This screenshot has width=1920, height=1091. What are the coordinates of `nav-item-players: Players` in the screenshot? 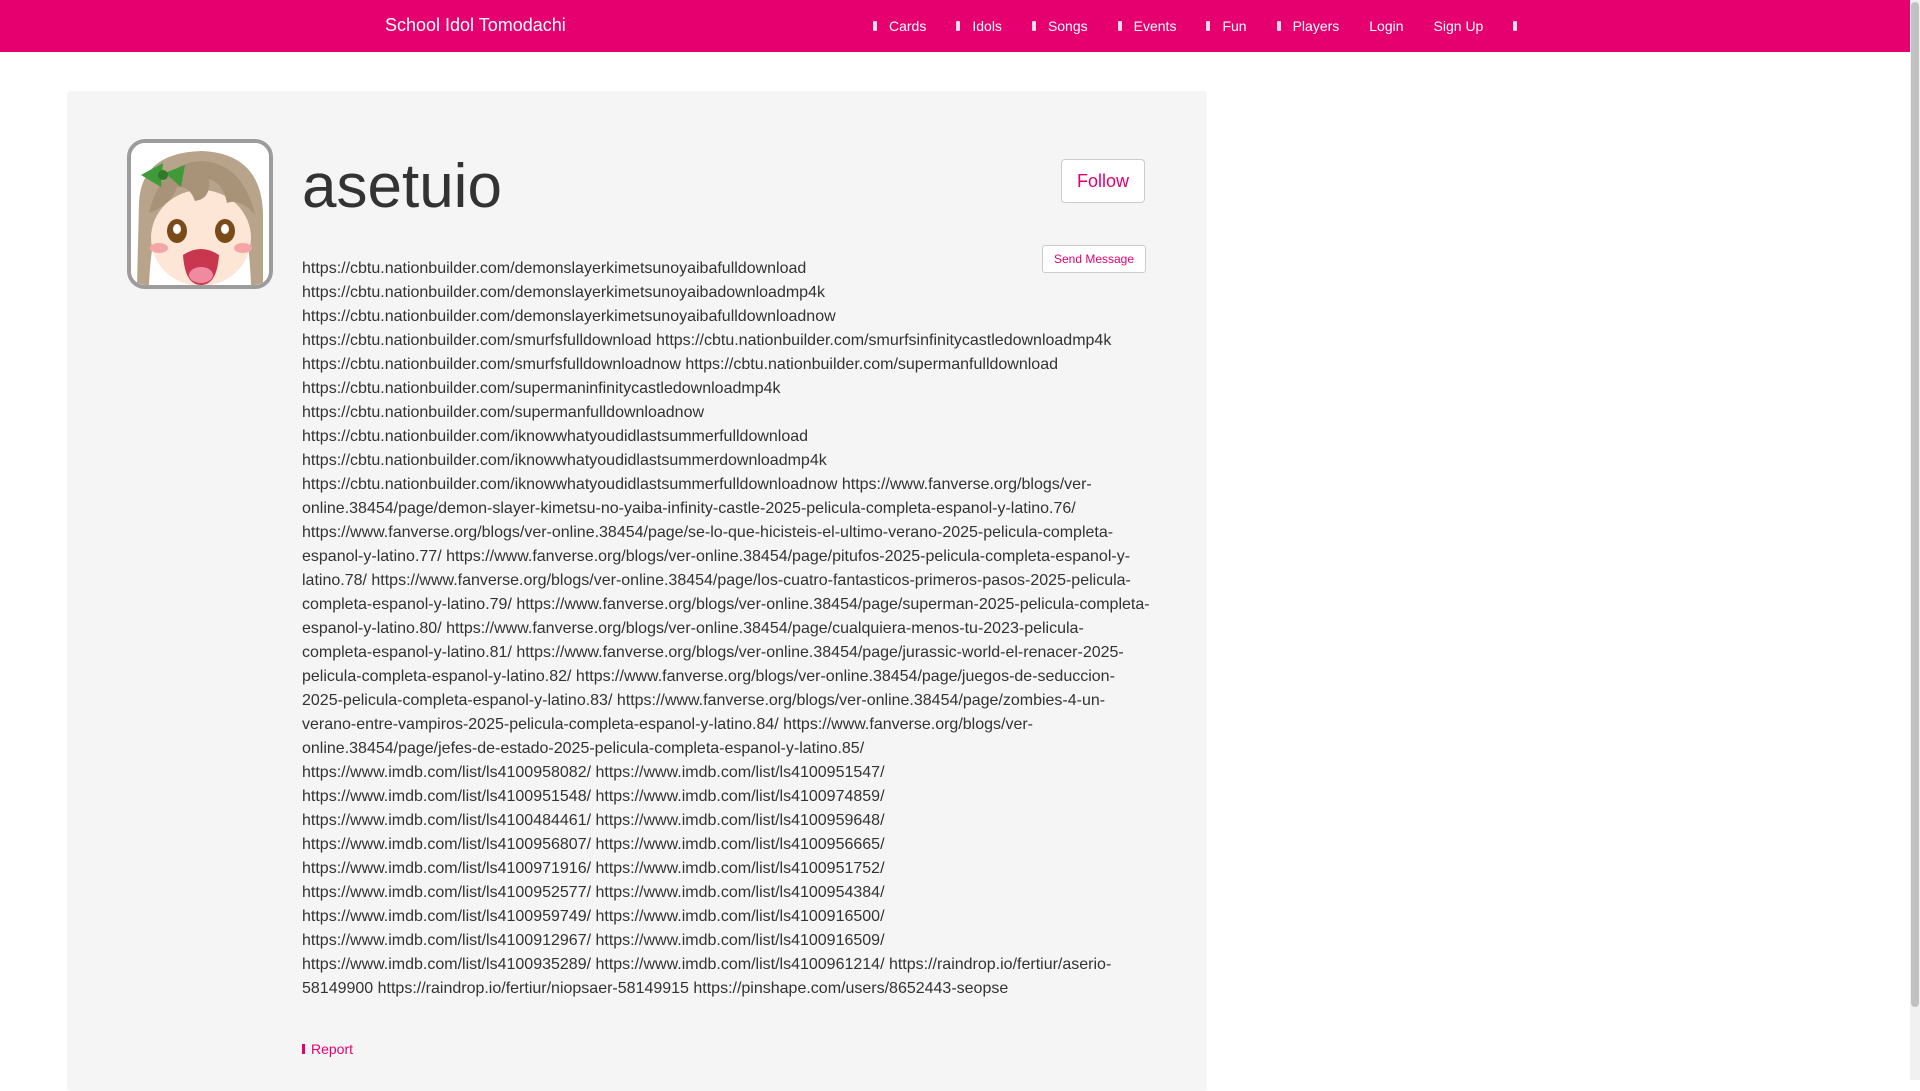 It's located at (1308, 26).